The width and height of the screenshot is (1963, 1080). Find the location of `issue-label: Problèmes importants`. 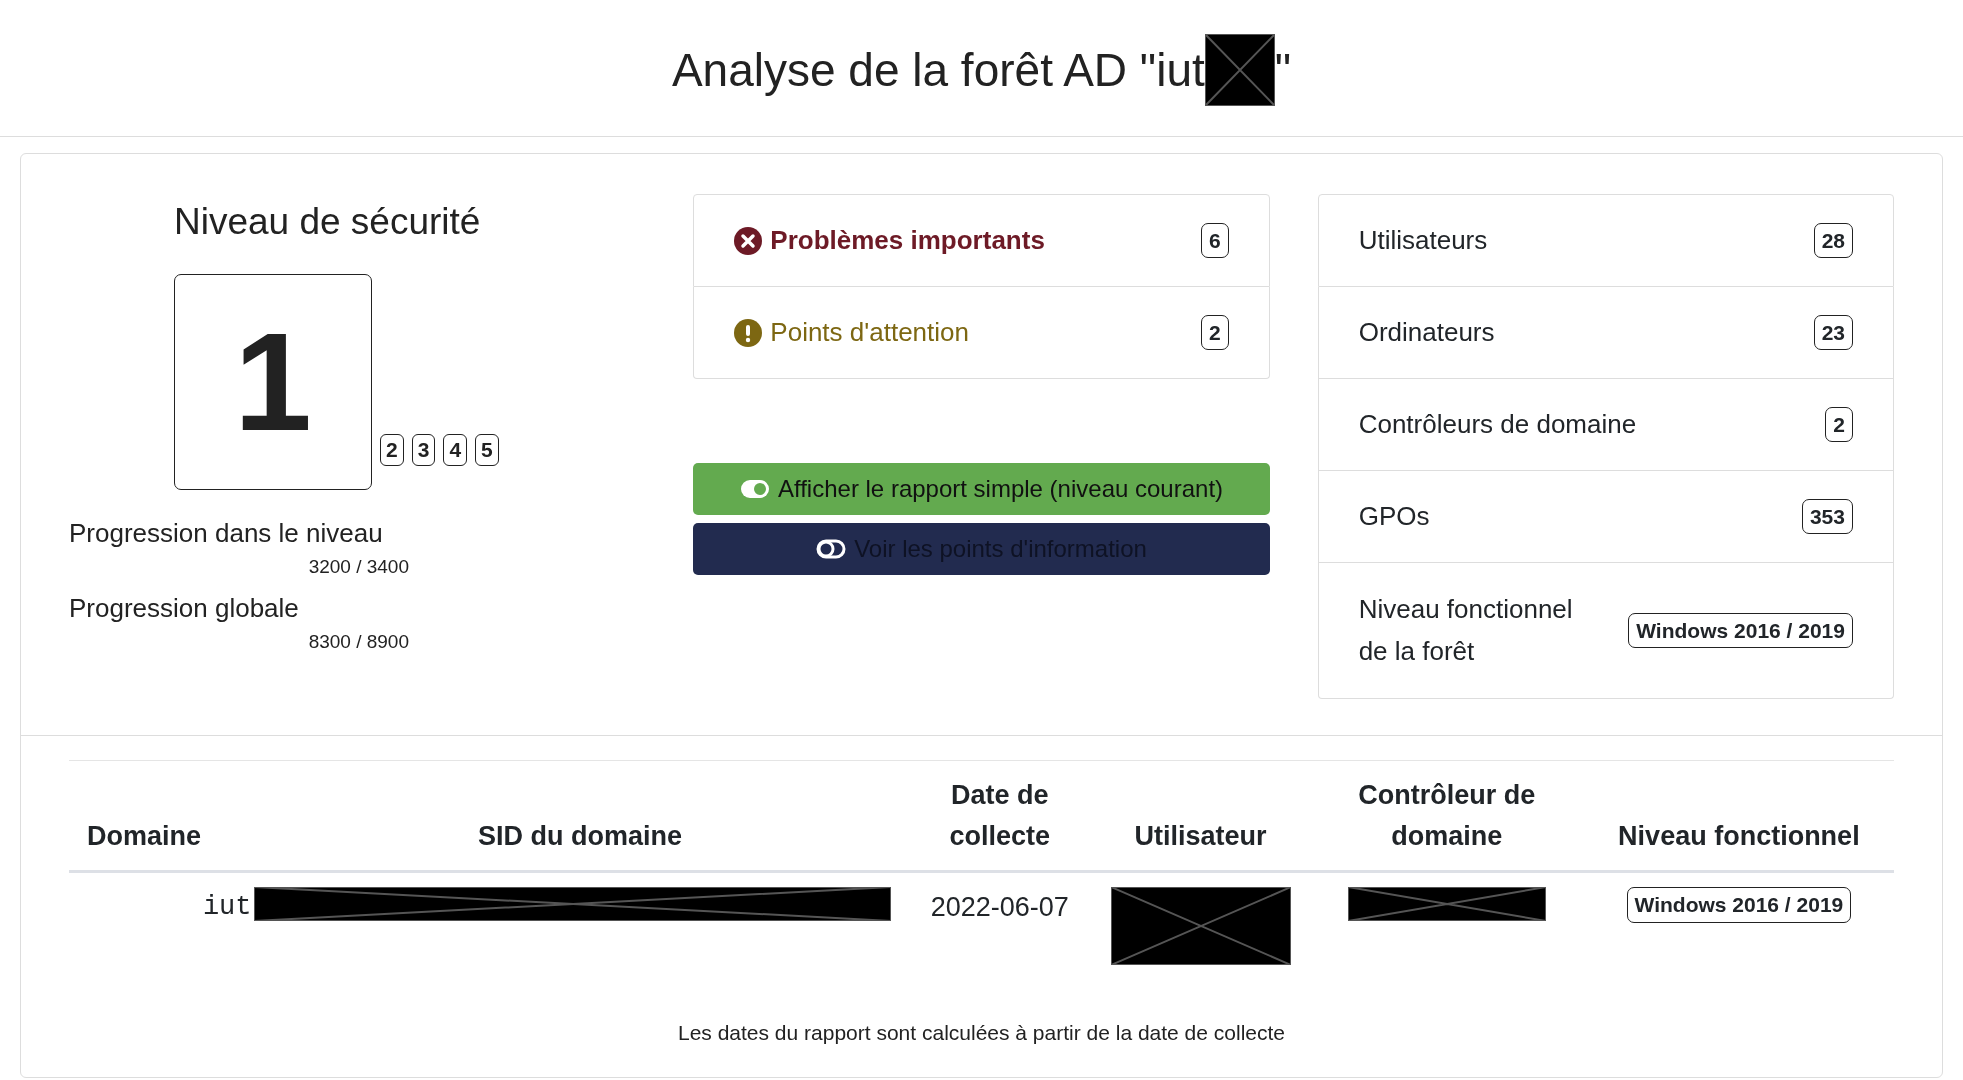

issue-label: Problèmes importants is located at coordinates (907, 240).